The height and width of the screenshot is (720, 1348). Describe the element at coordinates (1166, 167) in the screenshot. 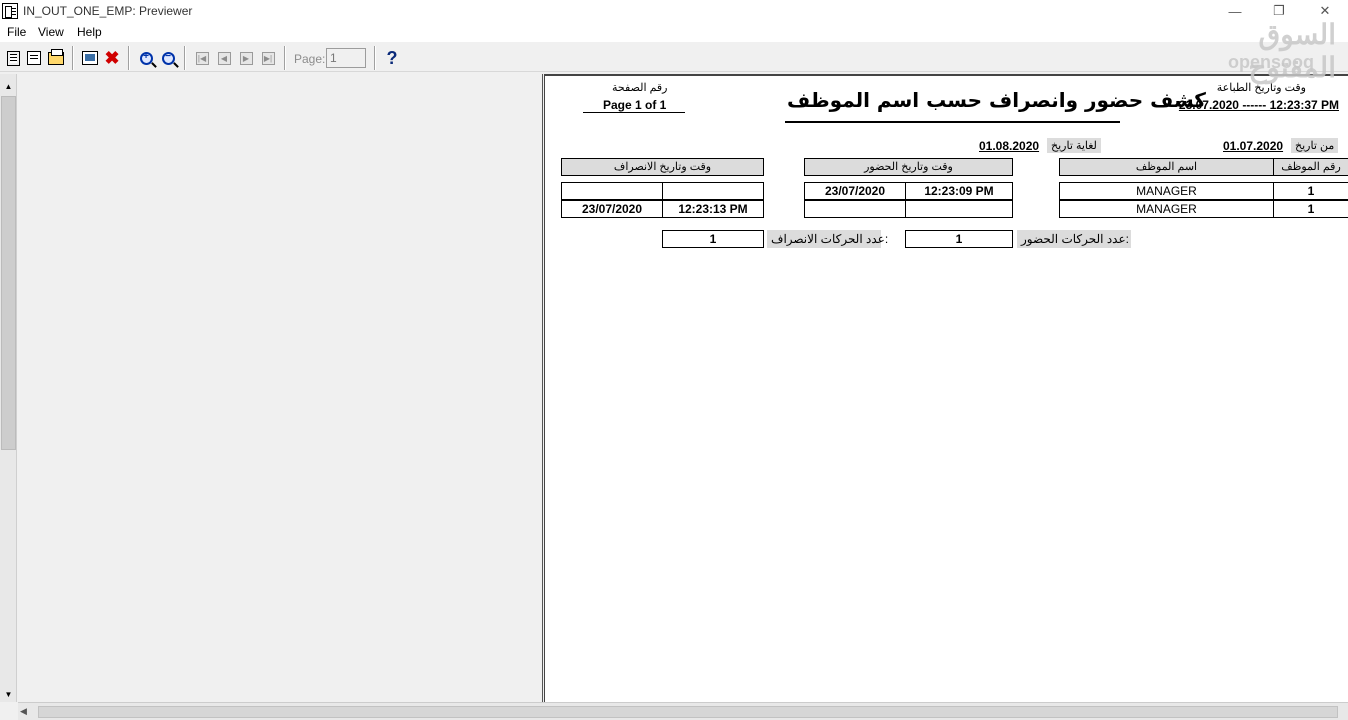

I see `employee-name-header: اسم الموظف` at that location.